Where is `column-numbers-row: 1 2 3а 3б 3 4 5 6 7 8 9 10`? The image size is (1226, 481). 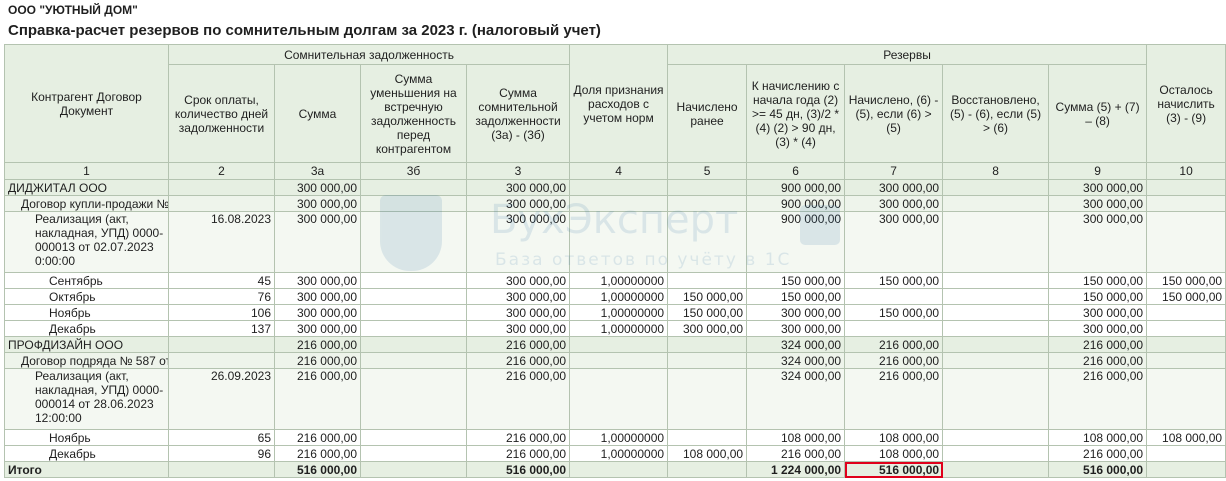 column-numbers-row: 1 2 3а 3б 3 4 5 6 7 8 9 10 is located at coordinates (615, 171).